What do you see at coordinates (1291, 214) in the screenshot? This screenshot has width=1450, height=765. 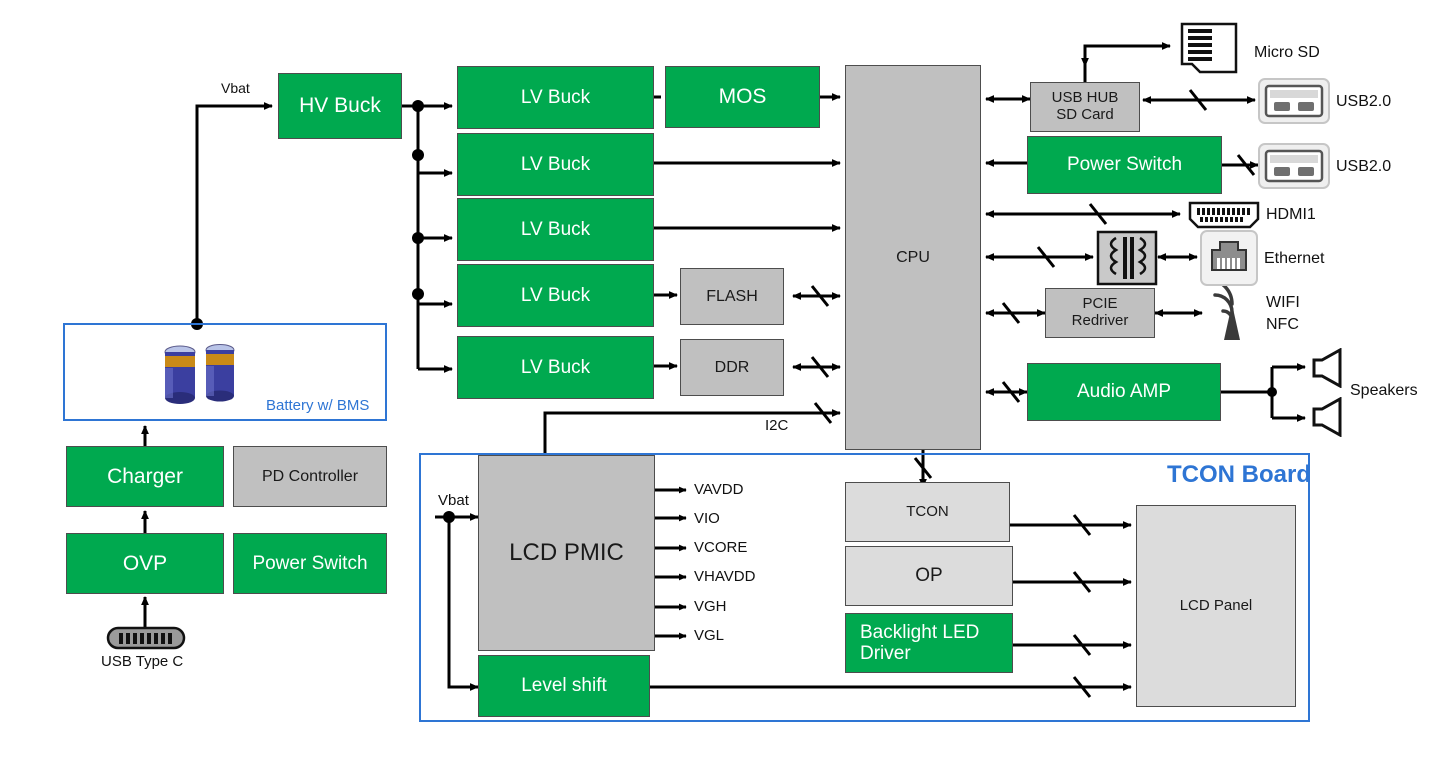 I see `hdmi1-label: HDMI1` at bounding box center [1291, 214].